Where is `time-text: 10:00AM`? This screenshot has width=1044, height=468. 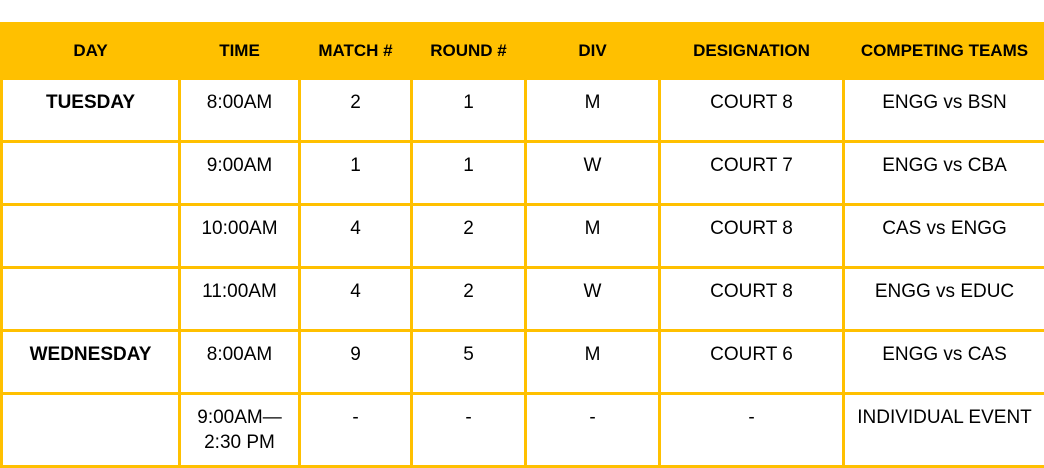
time-text: 10:00AM is located at coordinates (239, 228).